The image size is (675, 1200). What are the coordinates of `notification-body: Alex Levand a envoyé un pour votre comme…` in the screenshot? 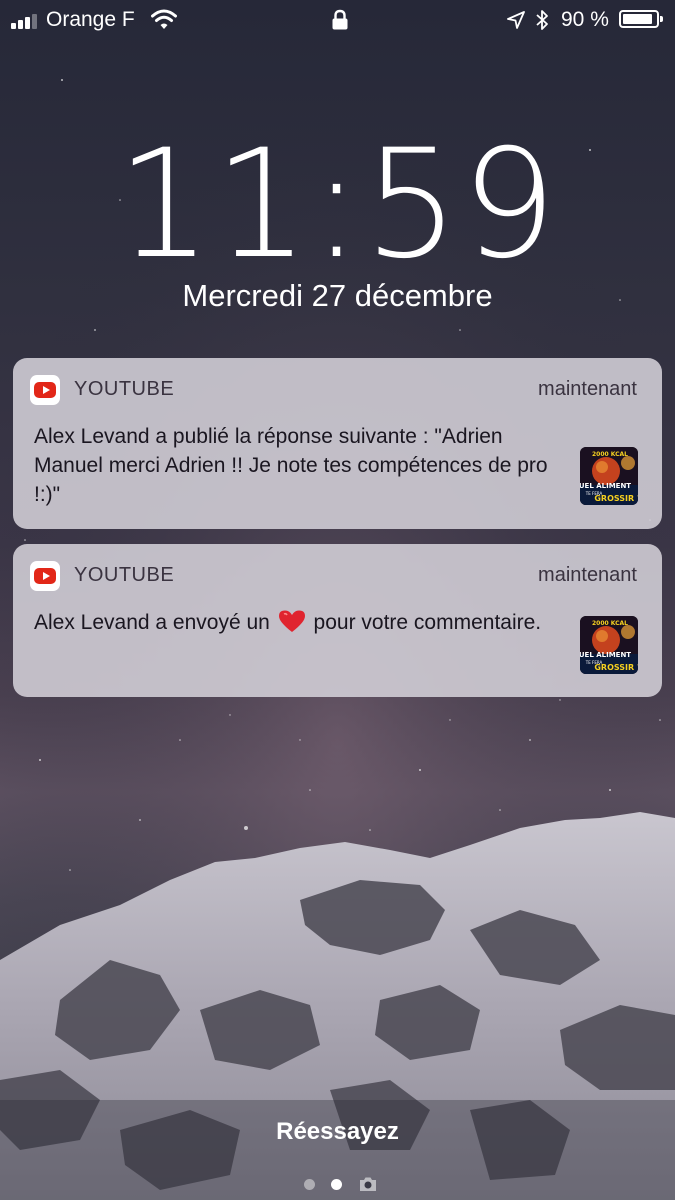 It's located at (294, 622).